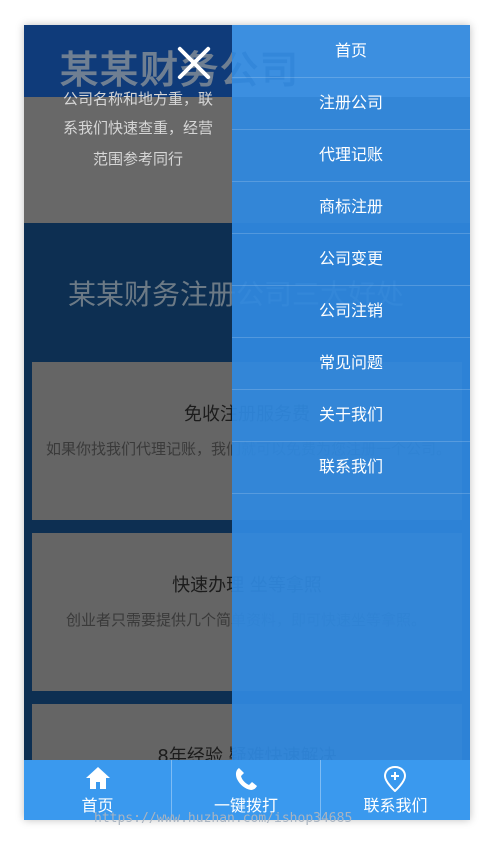 This screenshot has height=841, width=490. What do you see at coordinates (351, 363) in the screenshot?
I see `menu-item-faq: 常见问题` at bounding box center [351, 363].